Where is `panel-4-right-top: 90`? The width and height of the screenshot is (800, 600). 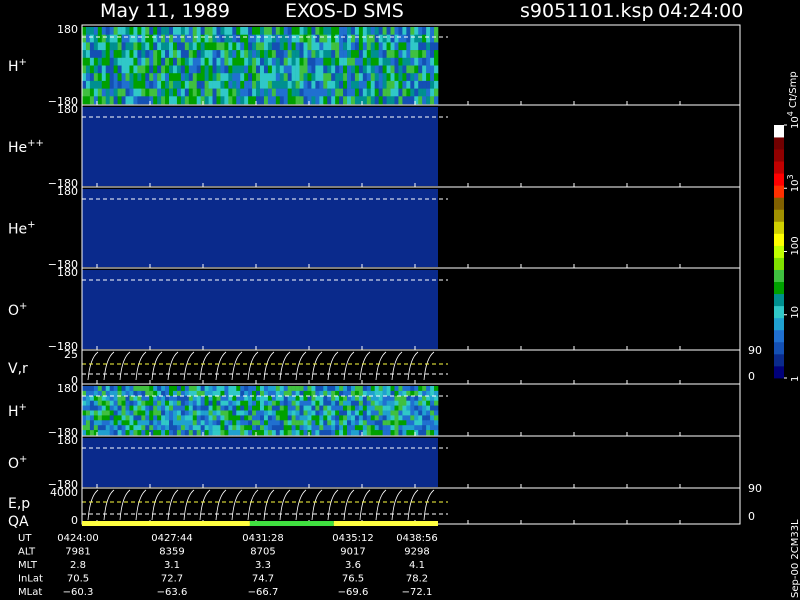 panel-4-right-top: 90 is located at coordinates (755, 350).